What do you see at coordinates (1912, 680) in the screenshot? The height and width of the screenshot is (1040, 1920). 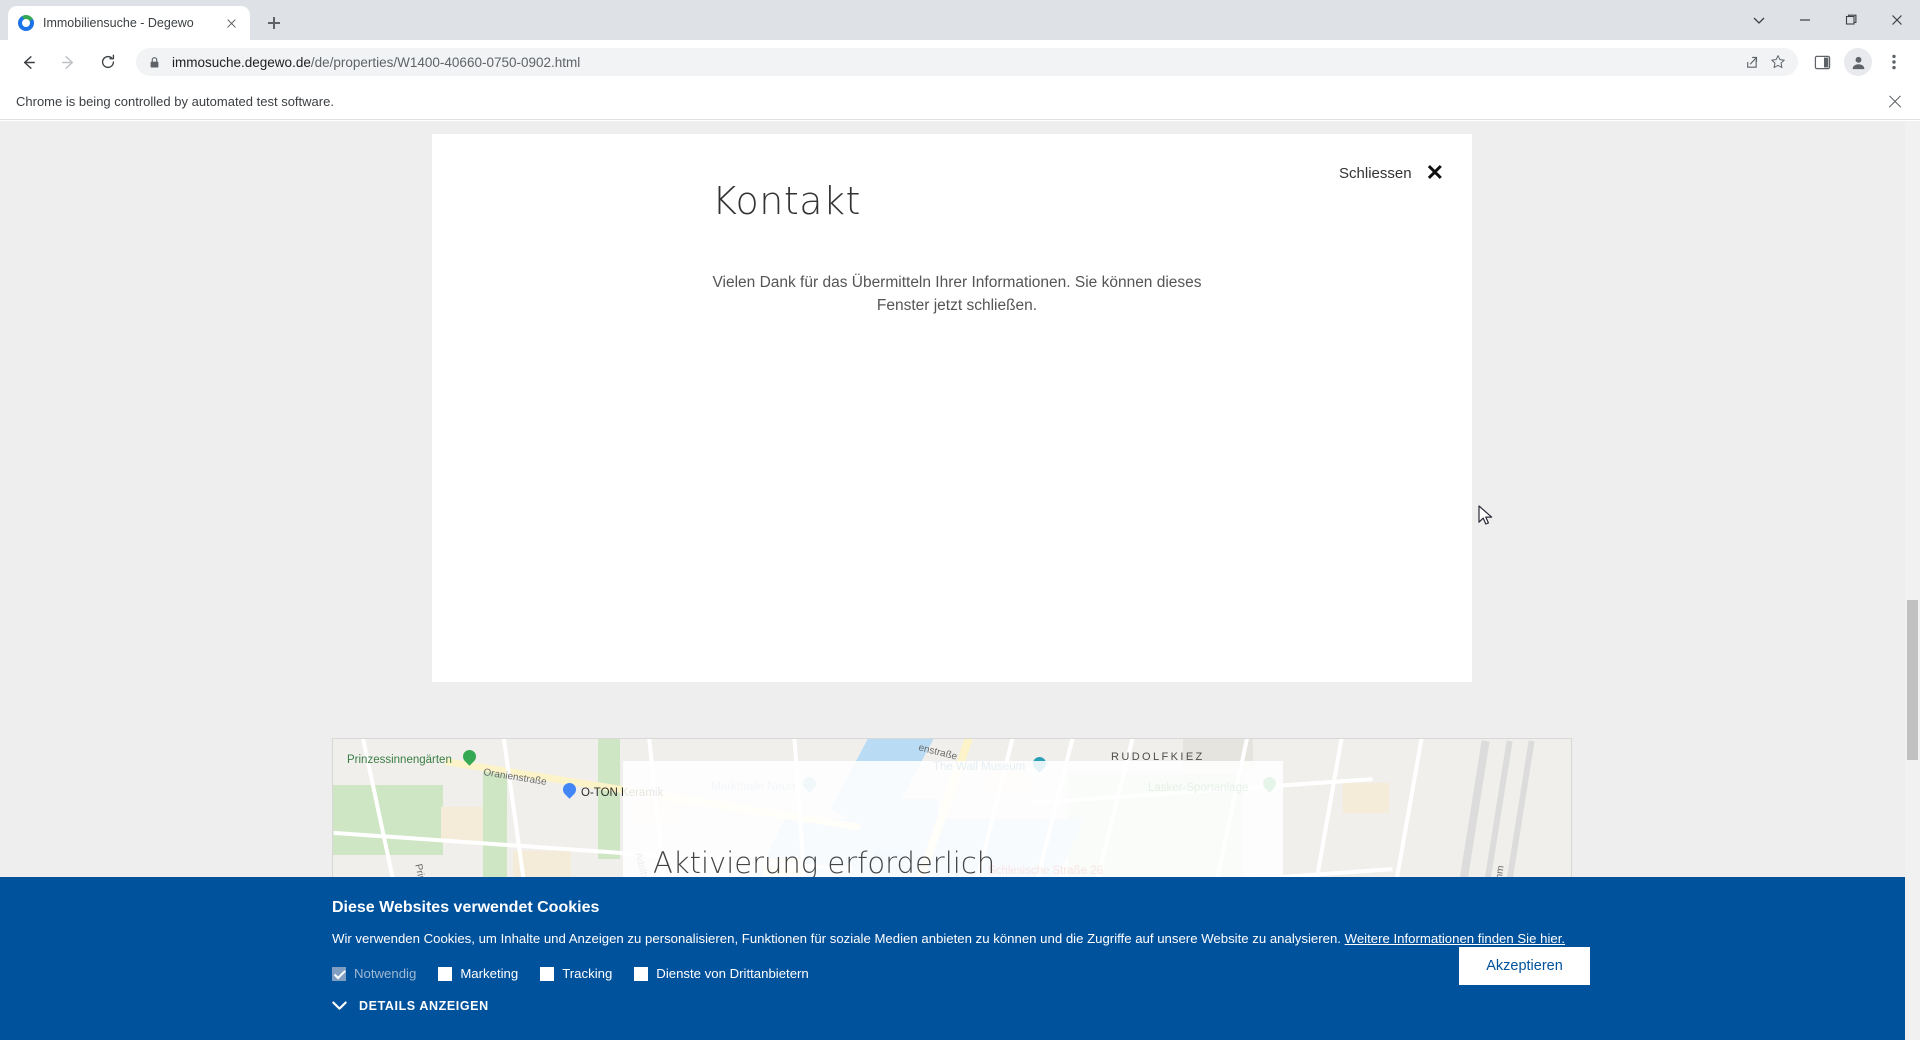 I see `scrollbar-thumb` at bounding box center [1912, 680].